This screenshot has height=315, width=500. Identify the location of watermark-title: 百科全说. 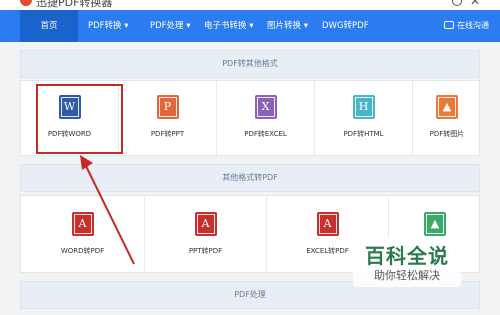
(407, 256).